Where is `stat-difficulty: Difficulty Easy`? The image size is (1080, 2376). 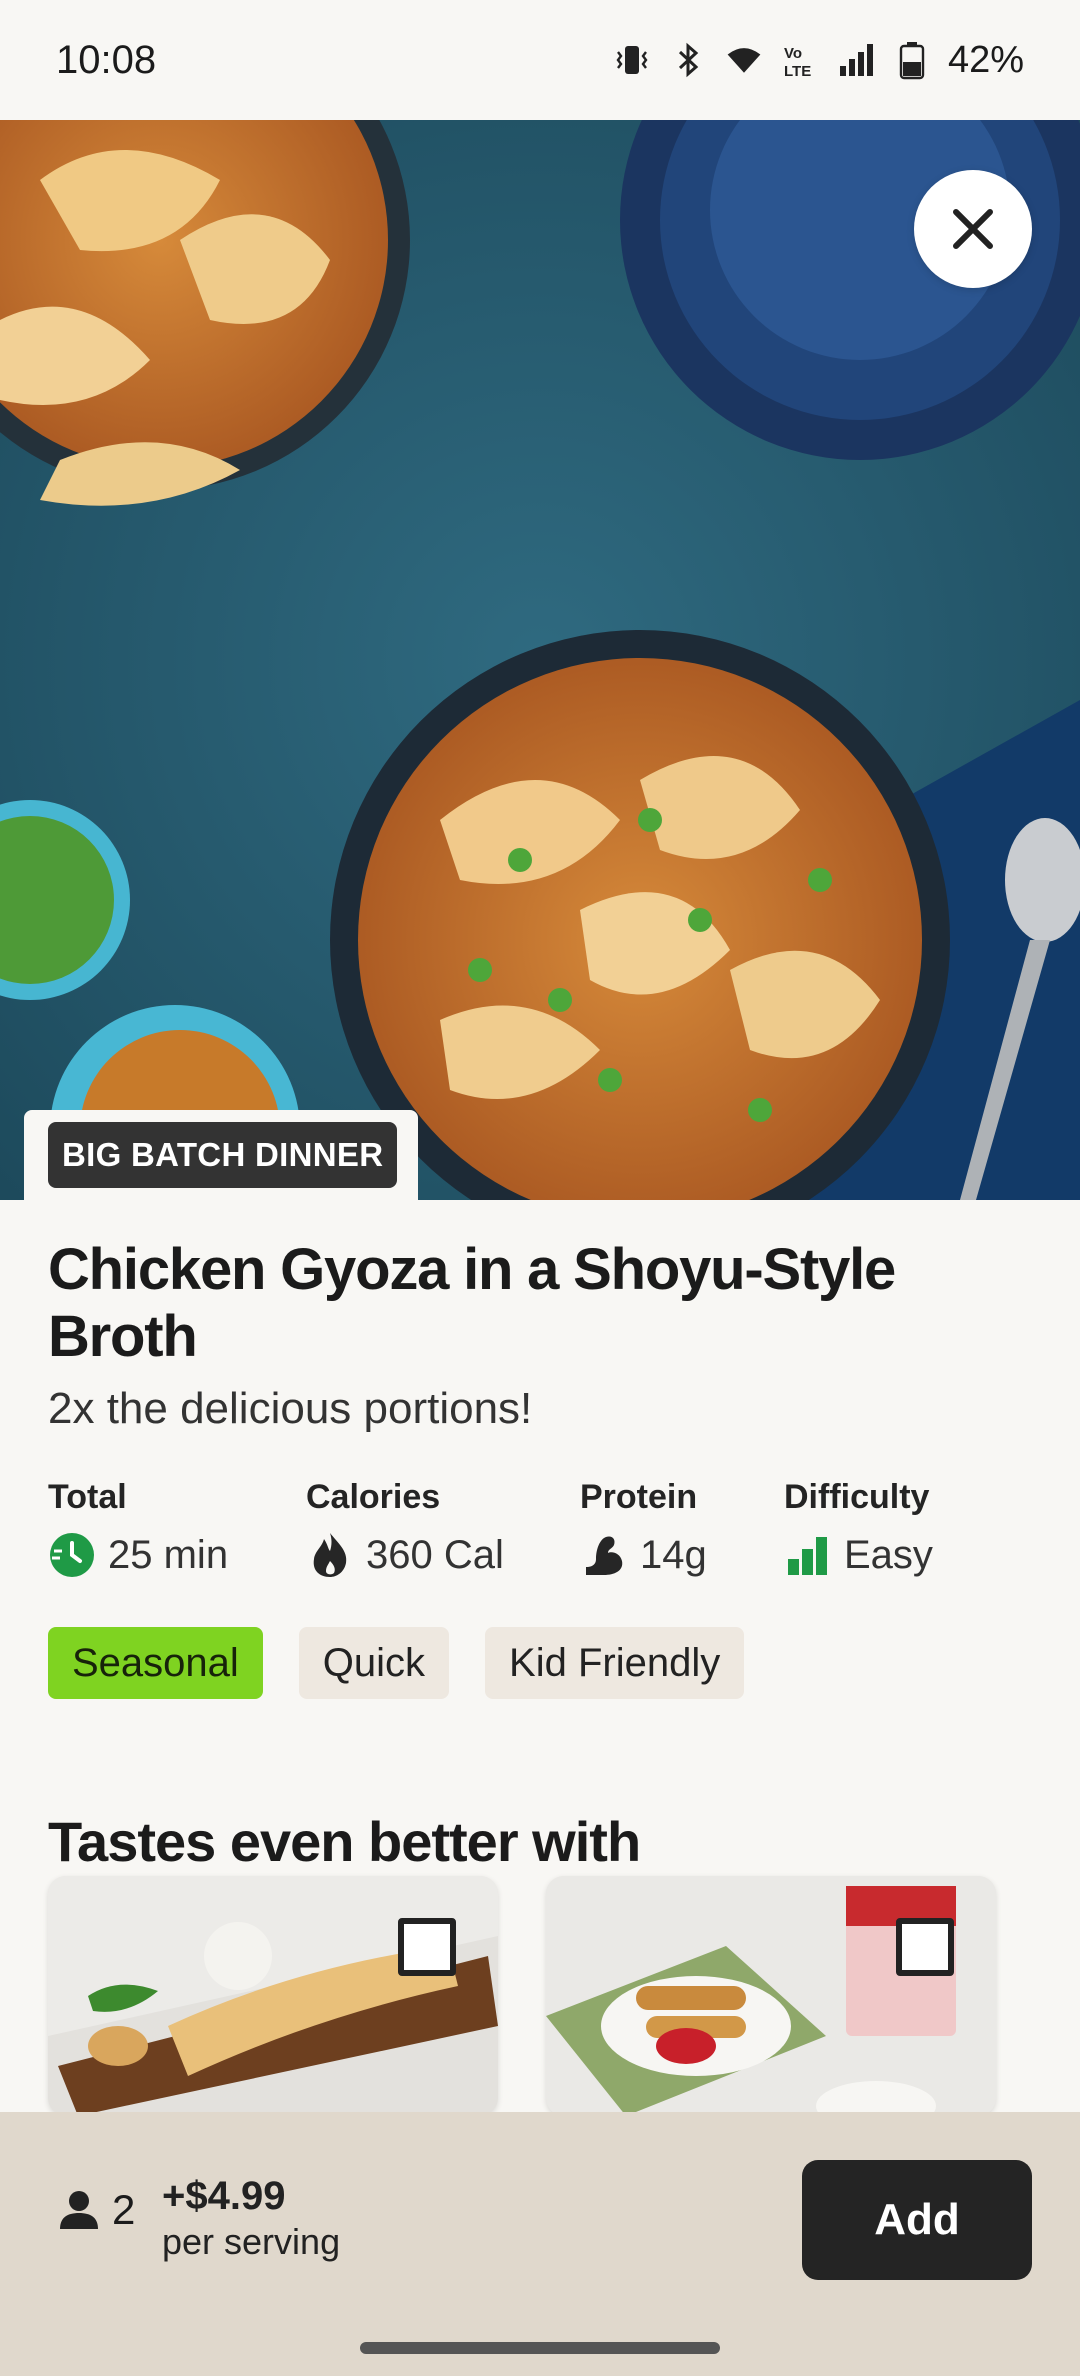 stat-difficulty: Difficulty Easy is located at coordinates (858, 1528).